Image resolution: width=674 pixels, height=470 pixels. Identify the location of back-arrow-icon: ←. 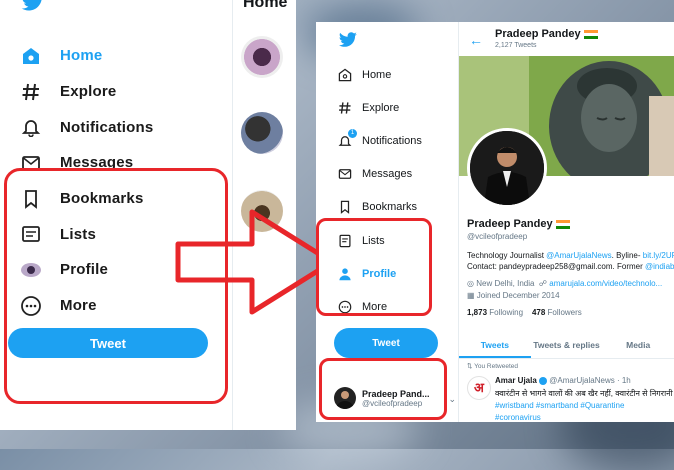
(476, 40).